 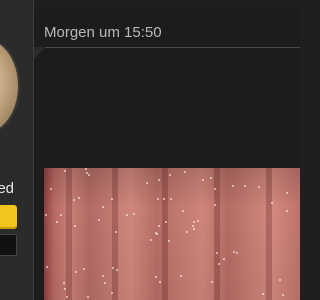 What do you see at coordinates (40, 53) in the screenshot?
I see `speech-notch` at bounding box center [40, 53].